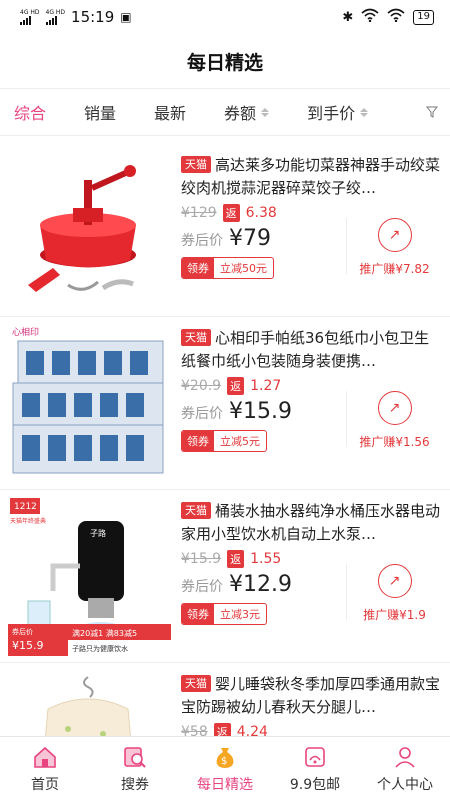  What do you see at coordinates (89, 403) in the screenshot?
I see `product-image: 心相印` at bounding box center [89, 403].